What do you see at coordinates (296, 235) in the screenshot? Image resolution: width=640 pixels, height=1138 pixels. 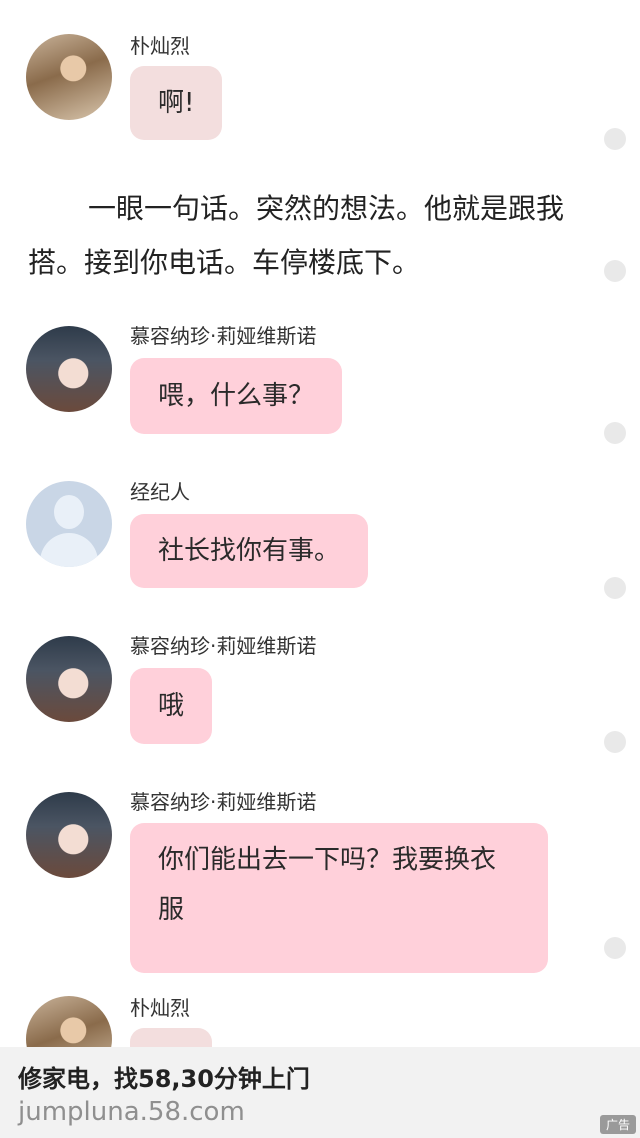 I see `narration-text: 一眼一句话。突然的想法。他就是跟我搭。接到你电话。车停楼底下。` at bounding box center [296, 235].